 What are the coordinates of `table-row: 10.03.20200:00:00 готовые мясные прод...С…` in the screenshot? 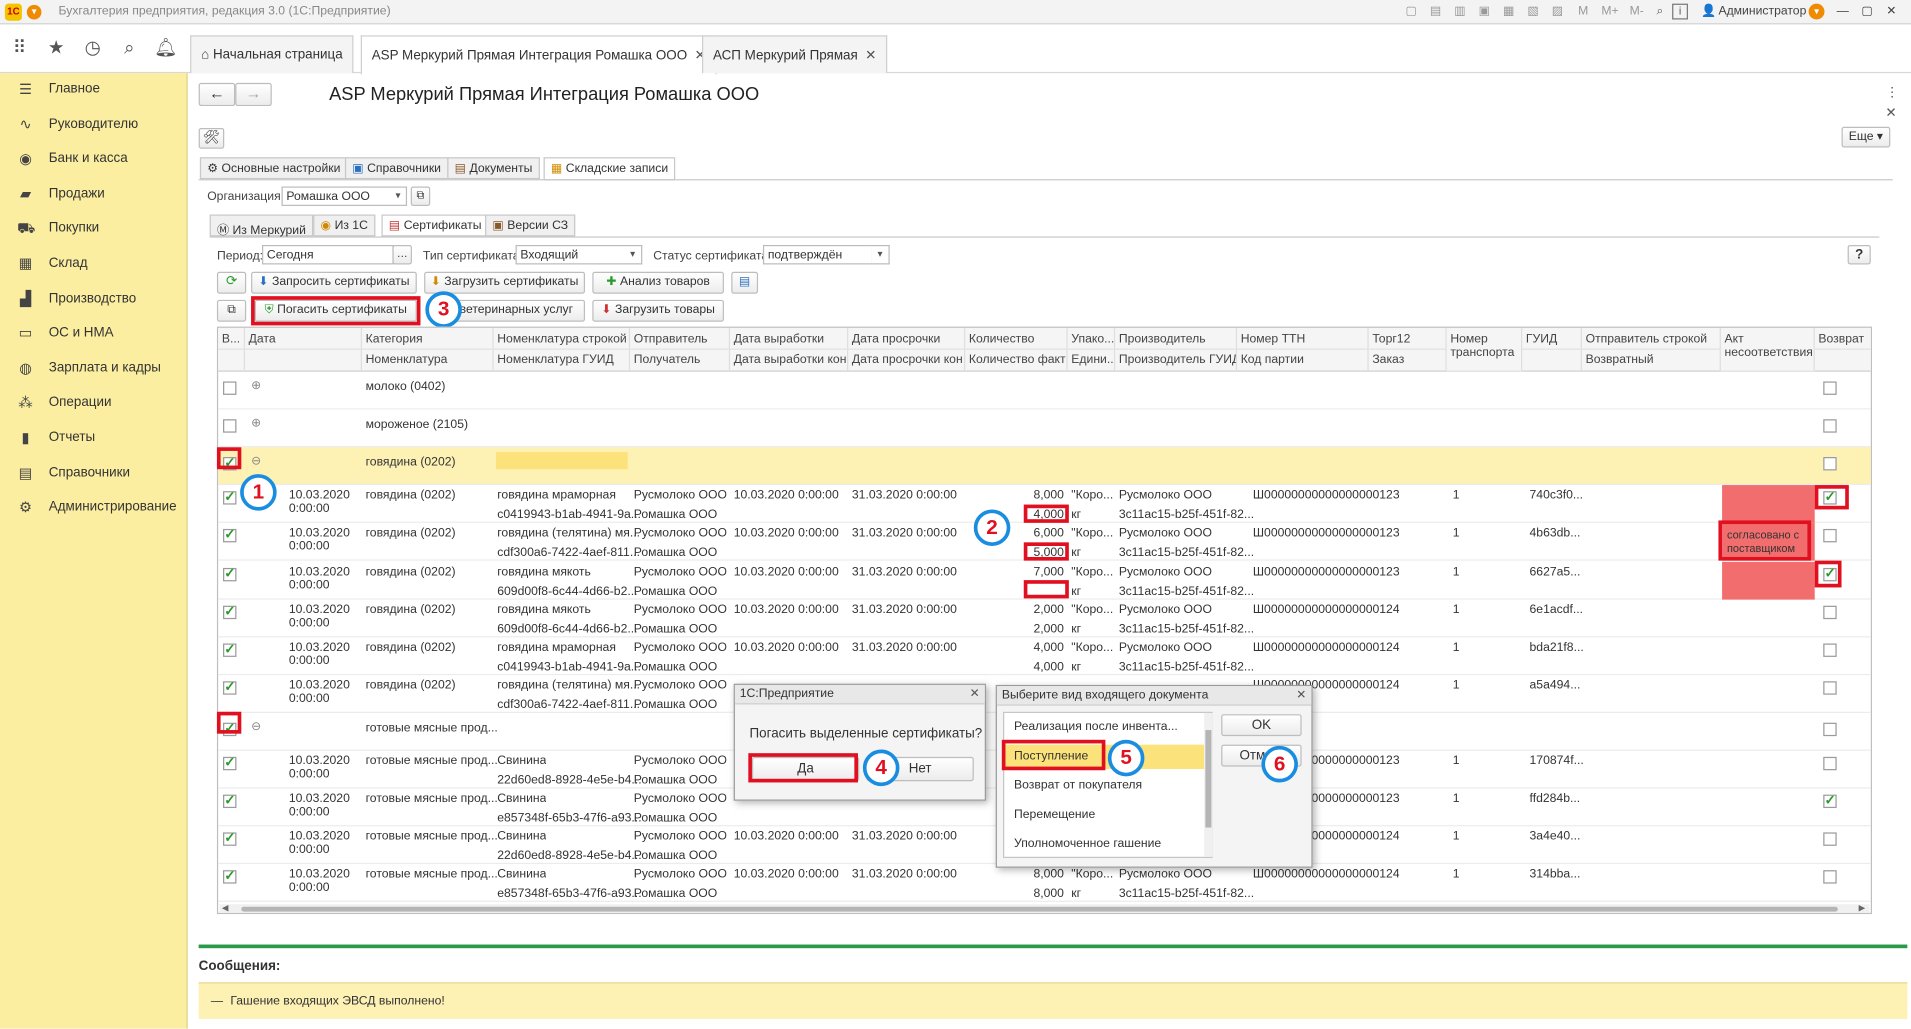 It's located at (1044, 883).